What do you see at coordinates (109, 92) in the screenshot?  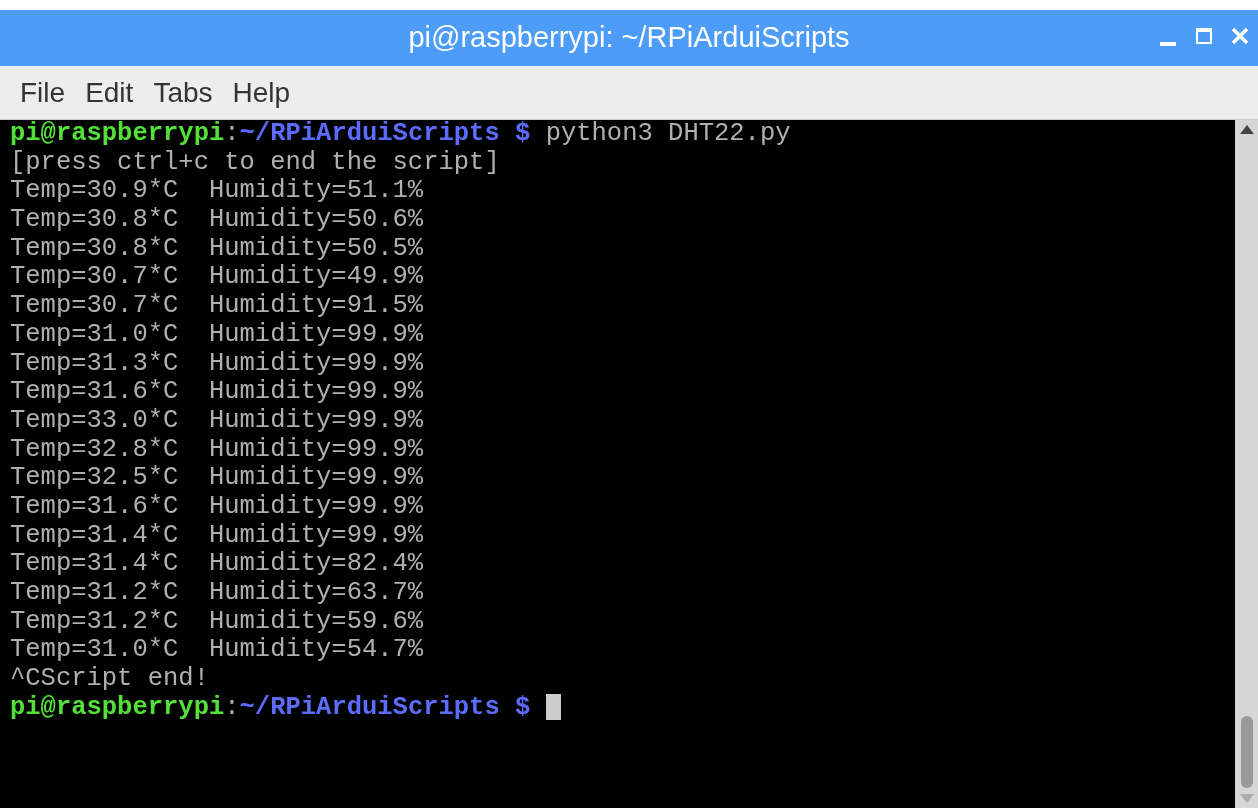 I see `menu-item: Edit` at bounding box center [109, 92].